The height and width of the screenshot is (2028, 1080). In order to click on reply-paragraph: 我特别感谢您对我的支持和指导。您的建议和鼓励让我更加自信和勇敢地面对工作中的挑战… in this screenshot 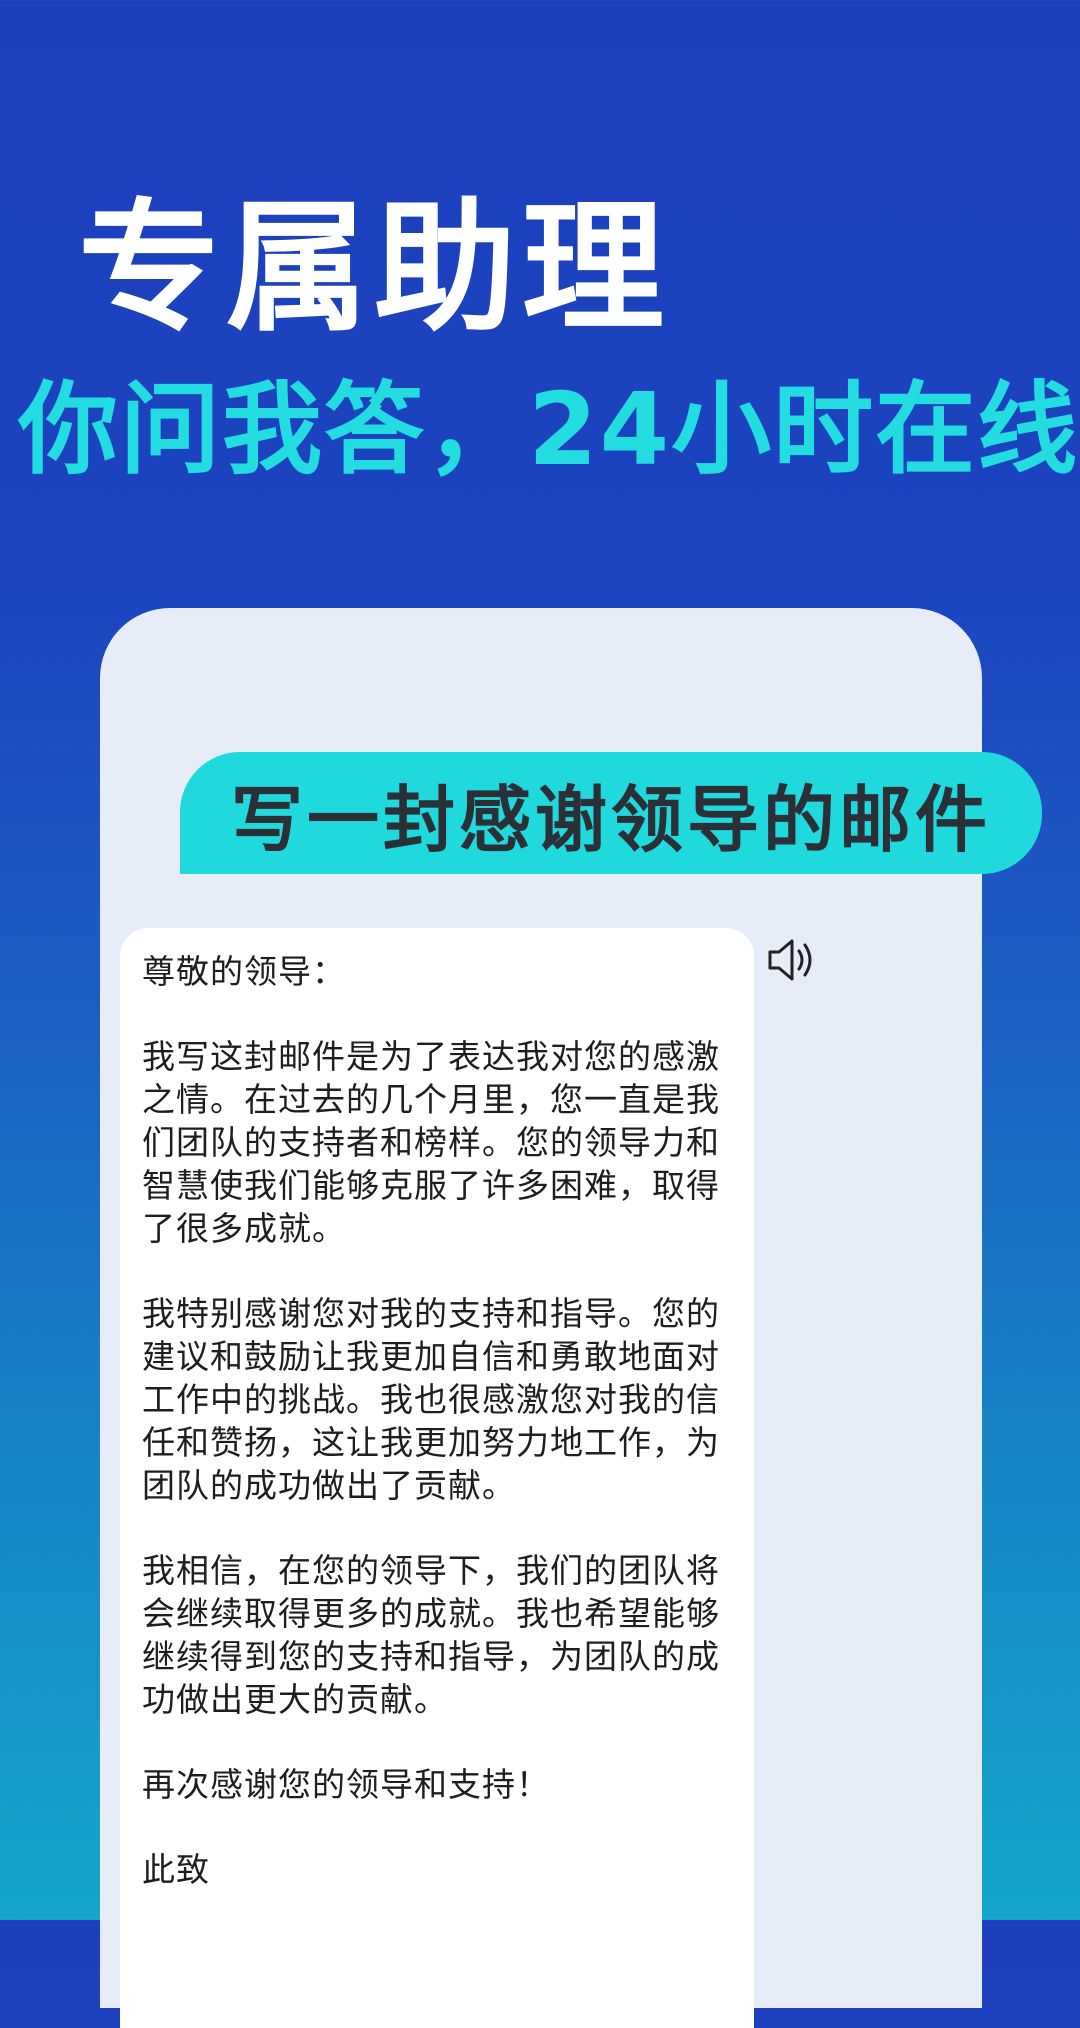, I will do `click(431, 1399)`.